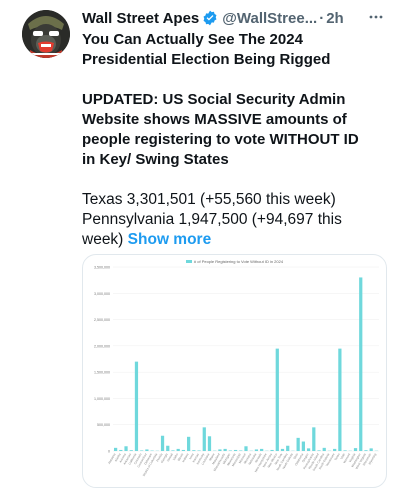 The image size is (410, 500). What do you see at coordinates (225, 449) in the screenshot?
I see `bar-massachusetts` at bounding box center [225, 449].